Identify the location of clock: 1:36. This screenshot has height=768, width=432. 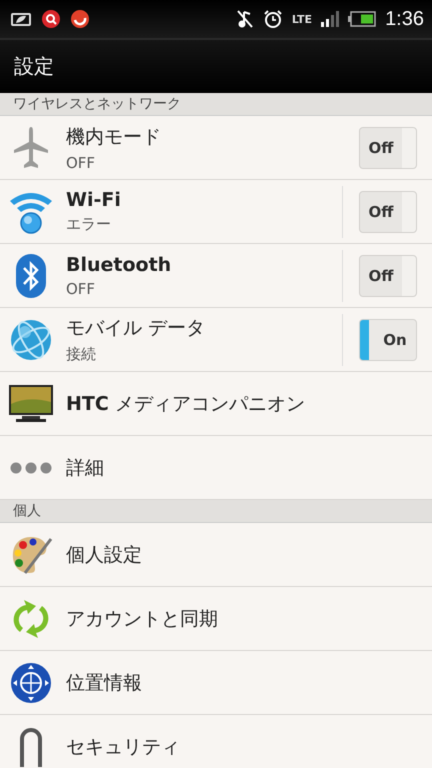
(404, 19).